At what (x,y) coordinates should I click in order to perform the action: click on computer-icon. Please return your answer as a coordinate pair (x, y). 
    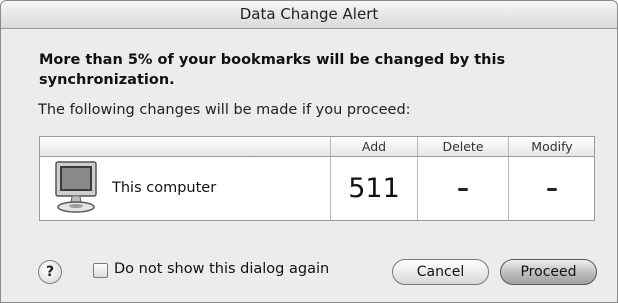
    Looking at the image, I should click on (76, 187).